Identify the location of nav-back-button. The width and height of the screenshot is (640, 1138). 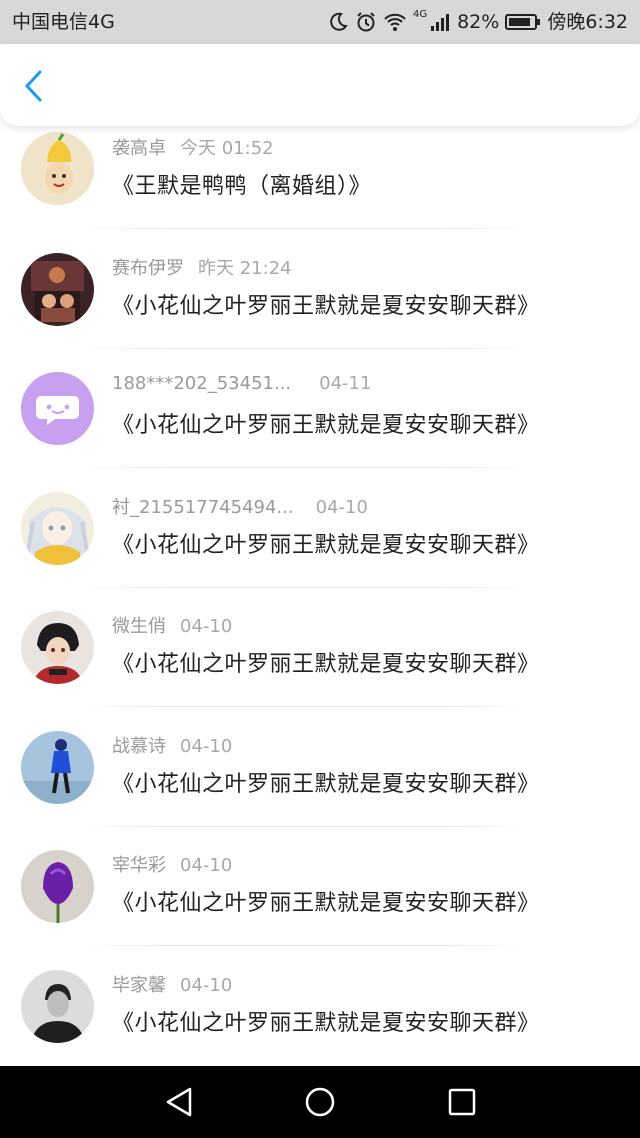
(180, 1102).